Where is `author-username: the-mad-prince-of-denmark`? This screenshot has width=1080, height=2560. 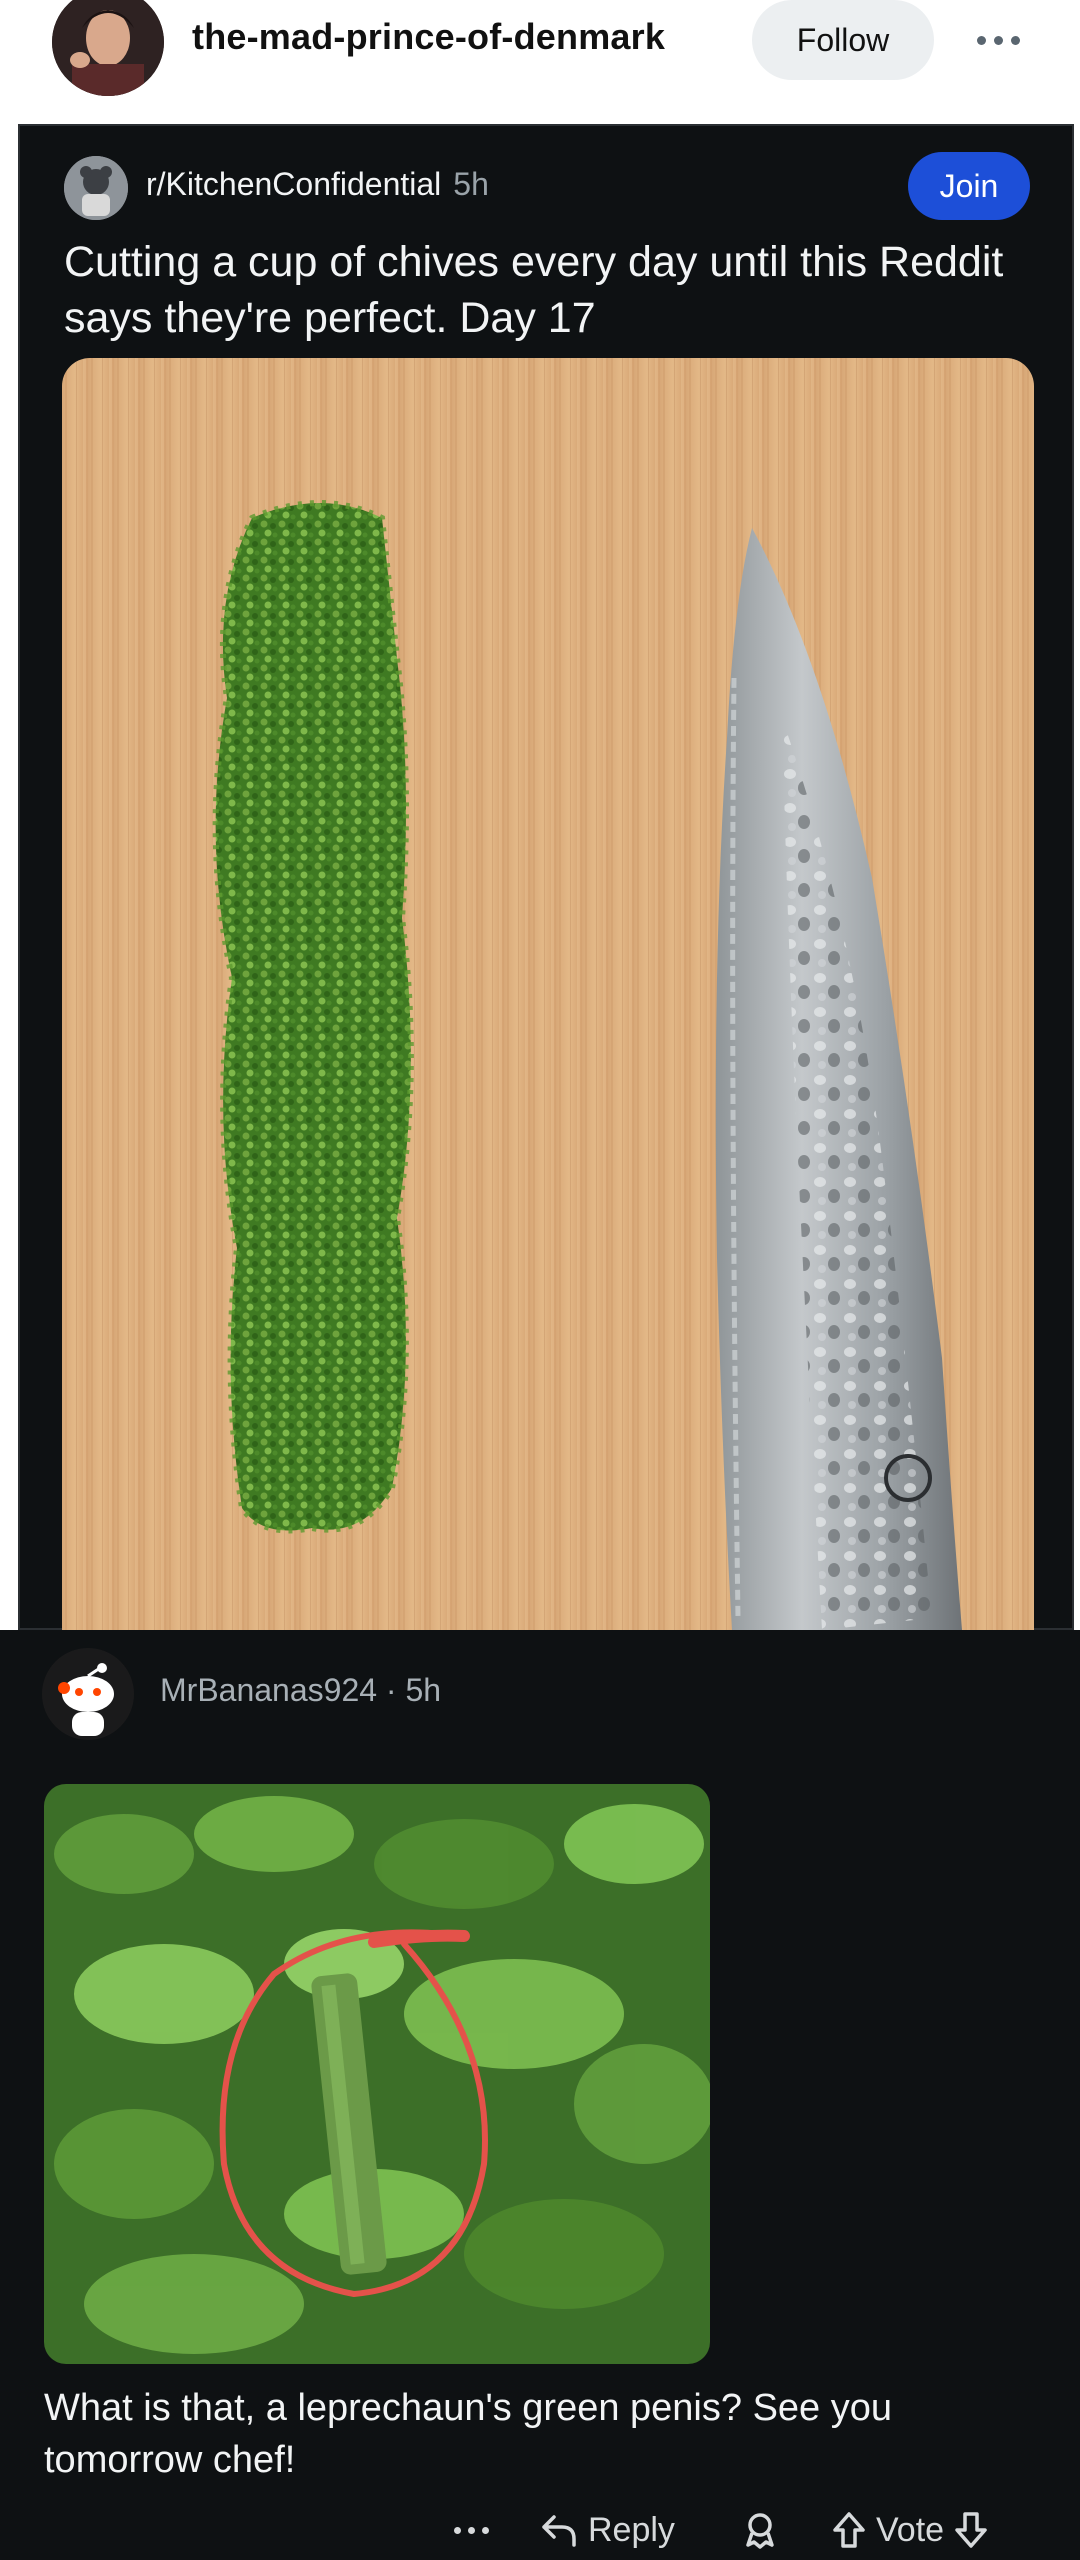
author-username: the-mad-prince-of-denmark is located at coordinates (428, 37).